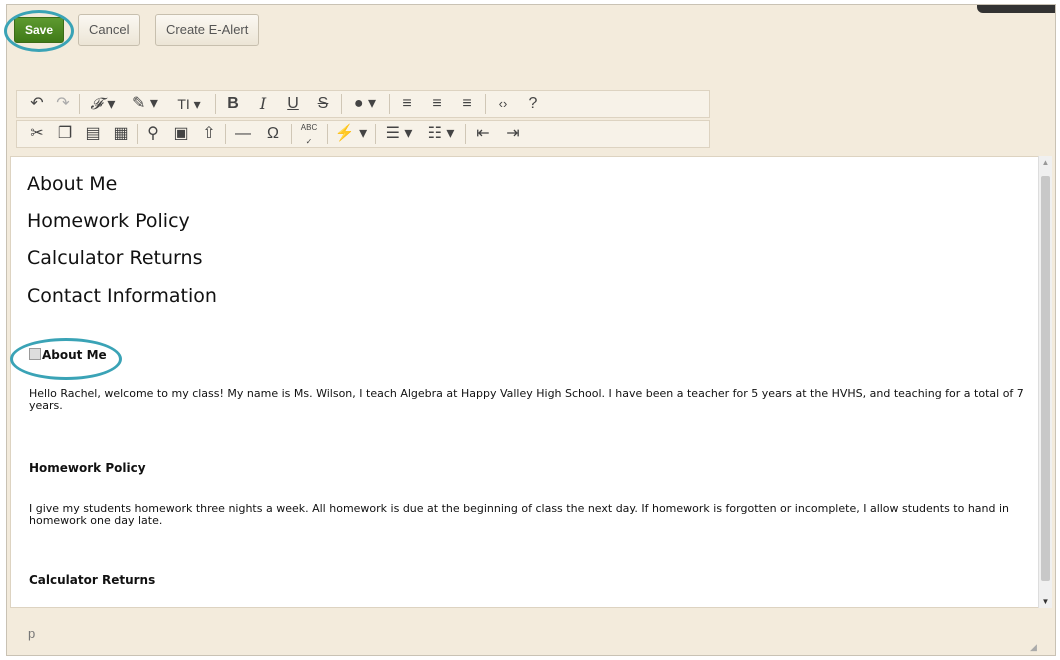 The image size is (1060, 660). What do you see at coordinates (122, 296) in the screenshot?
I see `anchor-link-contact-information: Contact Information` at bounding box center [122, 296].